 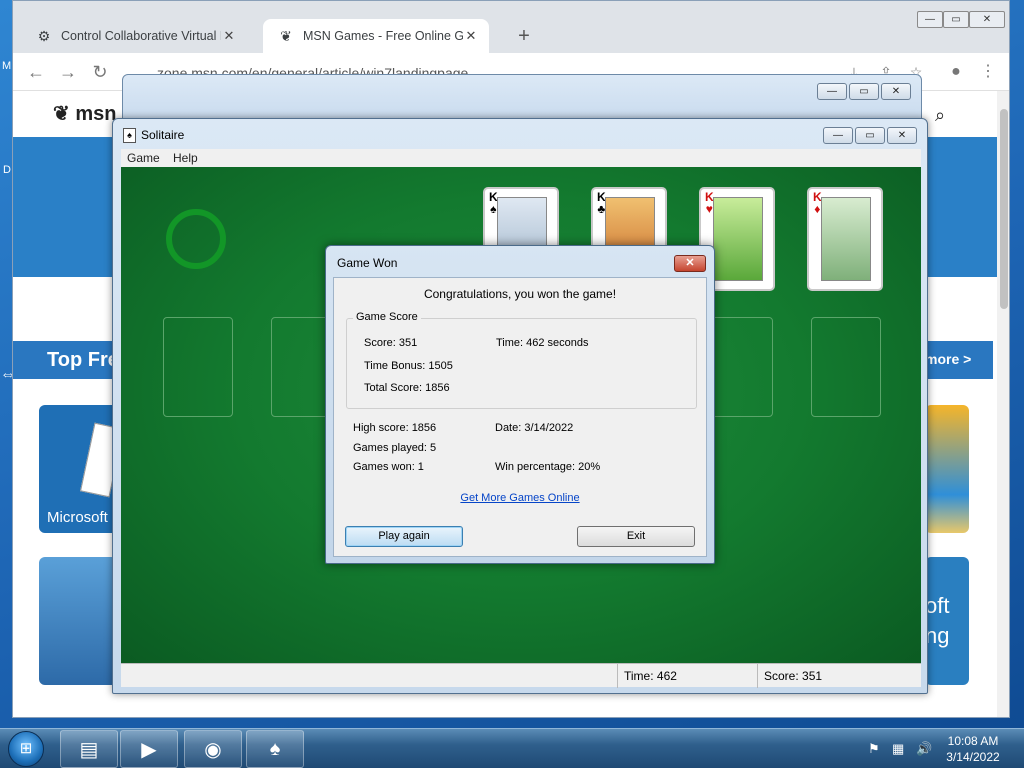 What do you see at coordinates (143, 158) in the screenshot?
I see `menu-game: Game` at bounding box center [143, 158].